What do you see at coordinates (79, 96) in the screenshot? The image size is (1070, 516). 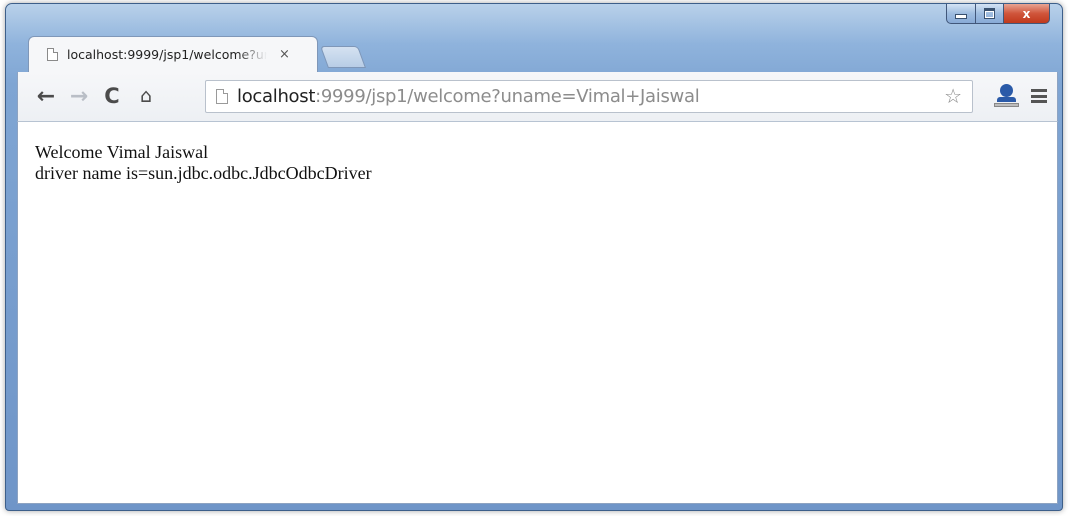 I see `forward-button: →` at bounding box center [79, 96].